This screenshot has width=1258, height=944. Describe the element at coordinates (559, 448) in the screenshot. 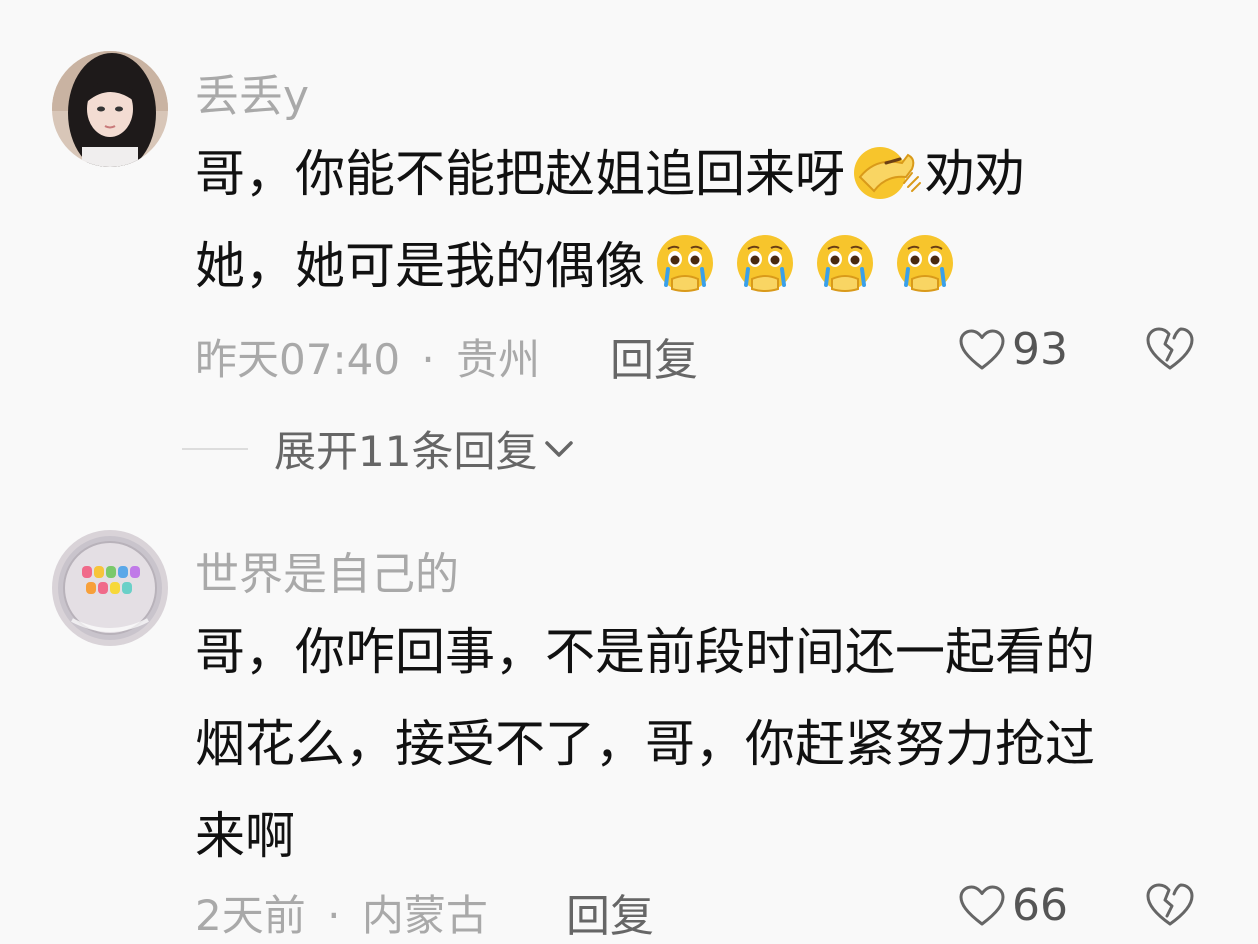

I see `chevron-down-icon` at that location.